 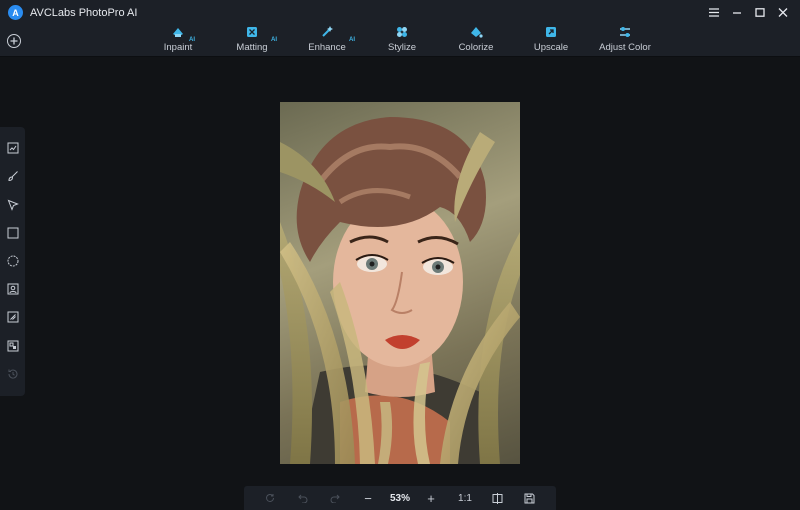 I want to click on zoom-out-button: −, so click(x=368, y=498).